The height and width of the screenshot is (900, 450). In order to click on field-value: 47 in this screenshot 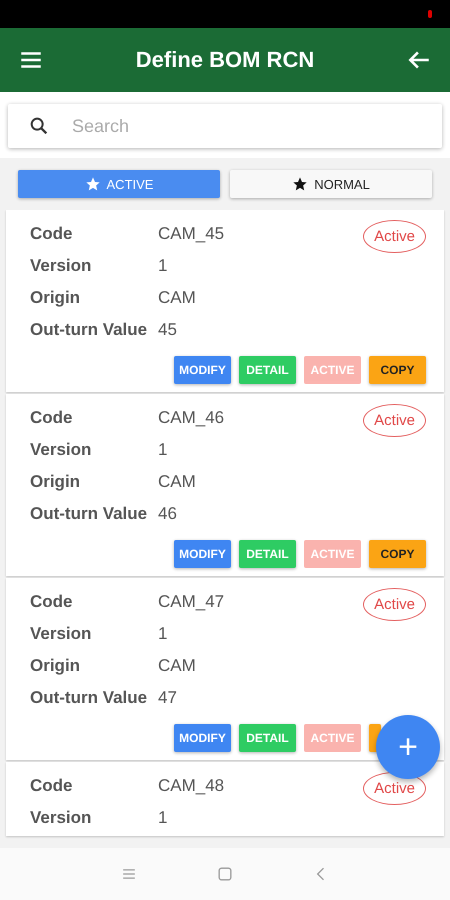, I will do `click(168, 698)`.